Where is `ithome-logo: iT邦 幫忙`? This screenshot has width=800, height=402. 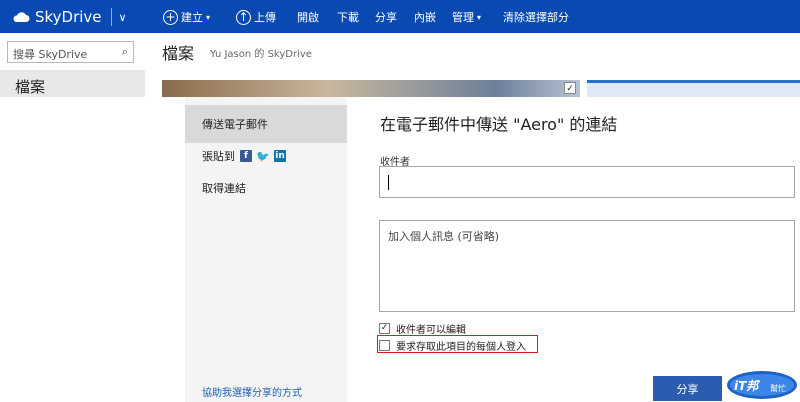
ithome-logo: iT邦 幫忙 is located at coordinates (762, 385).